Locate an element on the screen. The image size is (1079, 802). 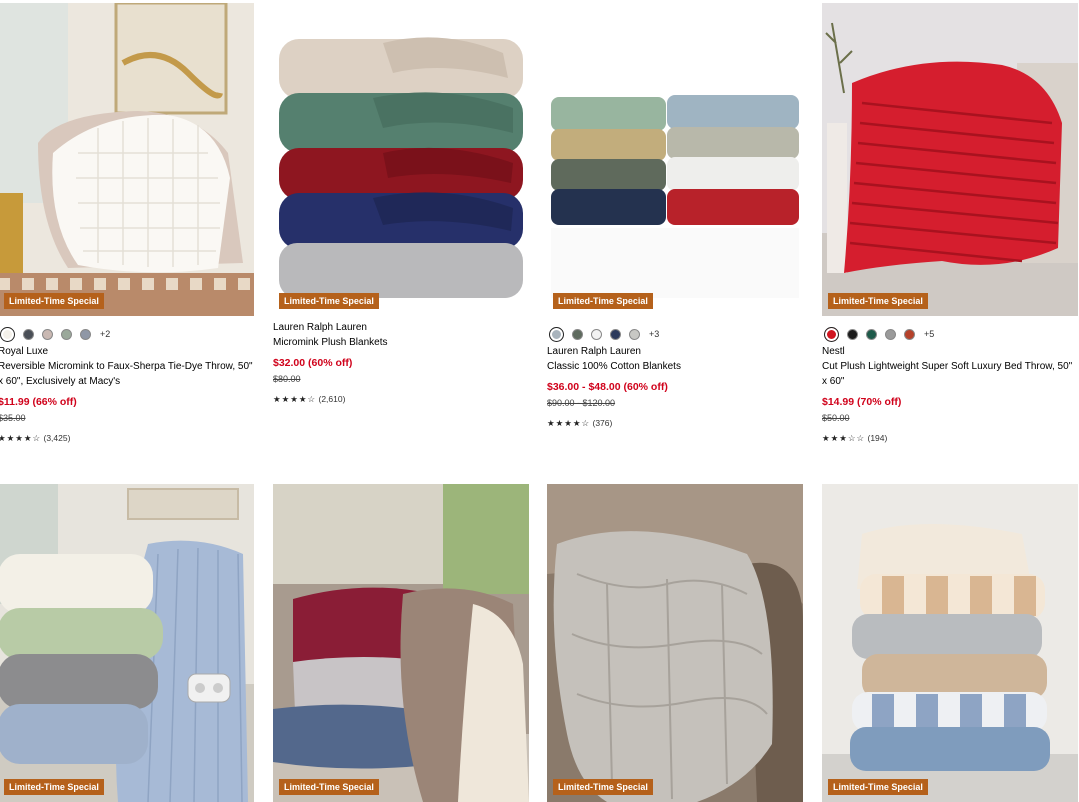
product-rating: ★★★★☆ (3,425) is located at coordinates (127, 438).